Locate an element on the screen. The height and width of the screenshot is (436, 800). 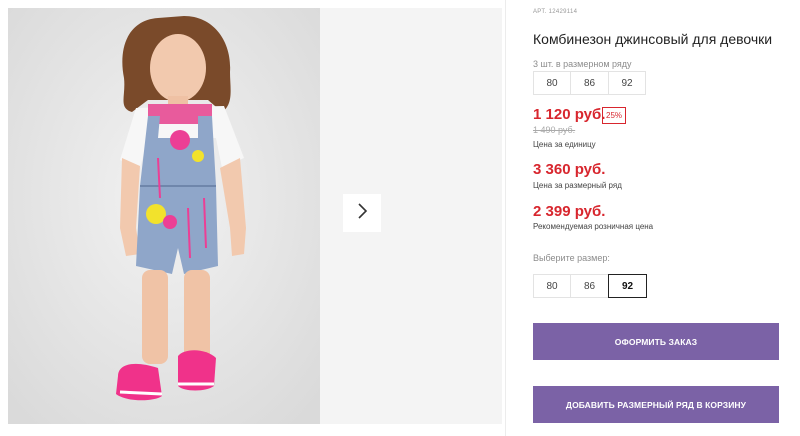
size-picker: 80 86 92 is located at coordinates (590, 286).